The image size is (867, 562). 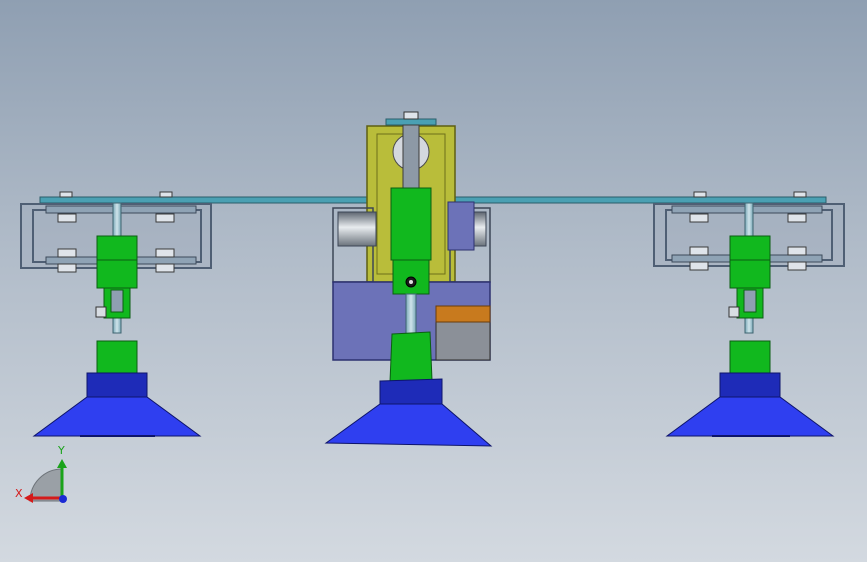 What do you see at coordinates (28, 498) in the screenshot?
I see `x-axis-arrowhead` at bounding box center [28, 498].